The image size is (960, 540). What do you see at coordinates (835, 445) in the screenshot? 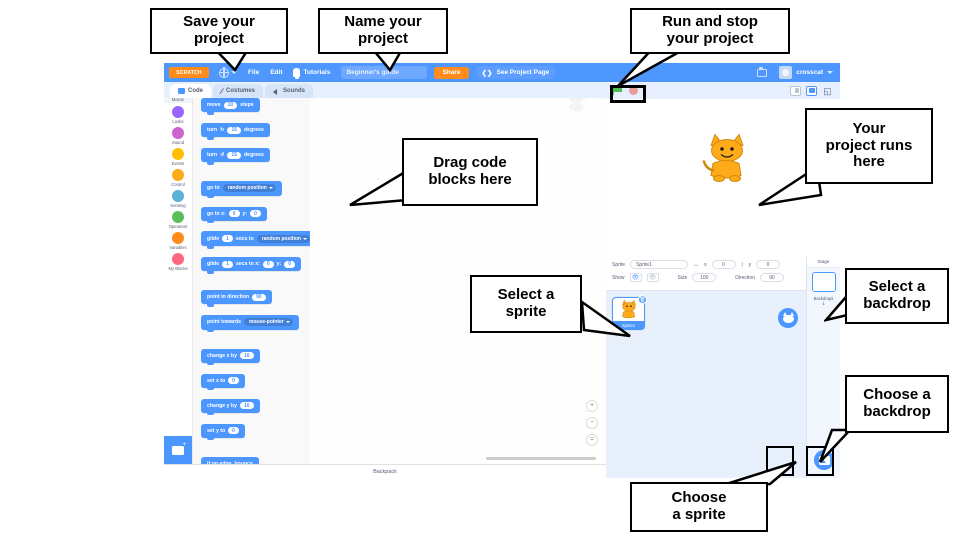
I see `callout-tail-choose-backdrop` at bounding box center [835, 445].